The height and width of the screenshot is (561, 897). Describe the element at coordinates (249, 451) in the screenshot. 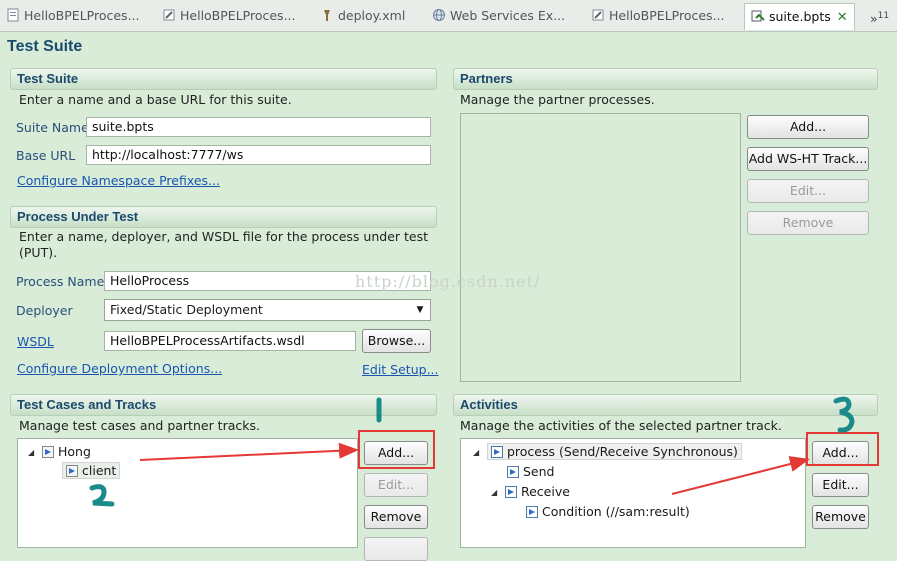

I see `arrow-to-client` at that location.